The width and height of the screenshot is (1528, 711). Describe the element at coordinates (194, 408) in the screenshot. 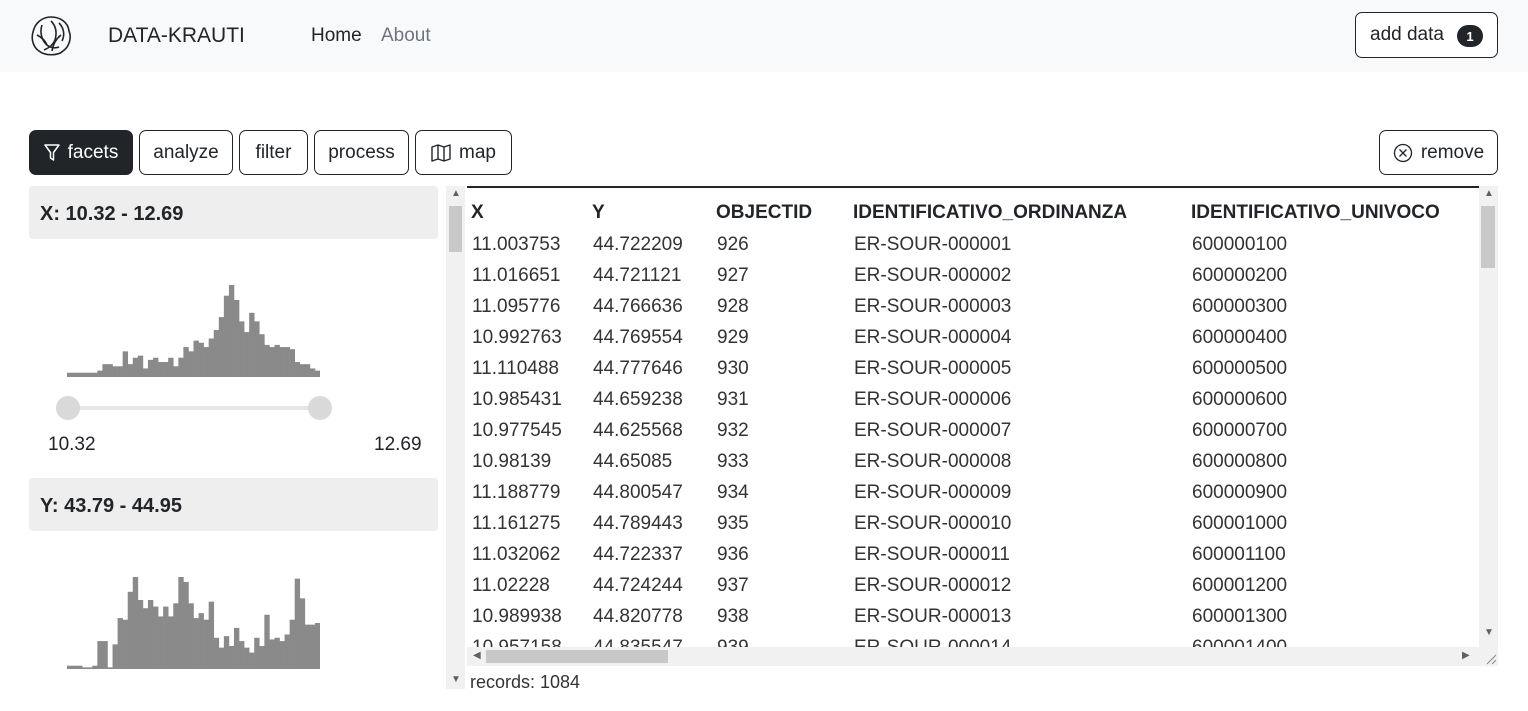

I see `facet-x-slider-track` at that location.